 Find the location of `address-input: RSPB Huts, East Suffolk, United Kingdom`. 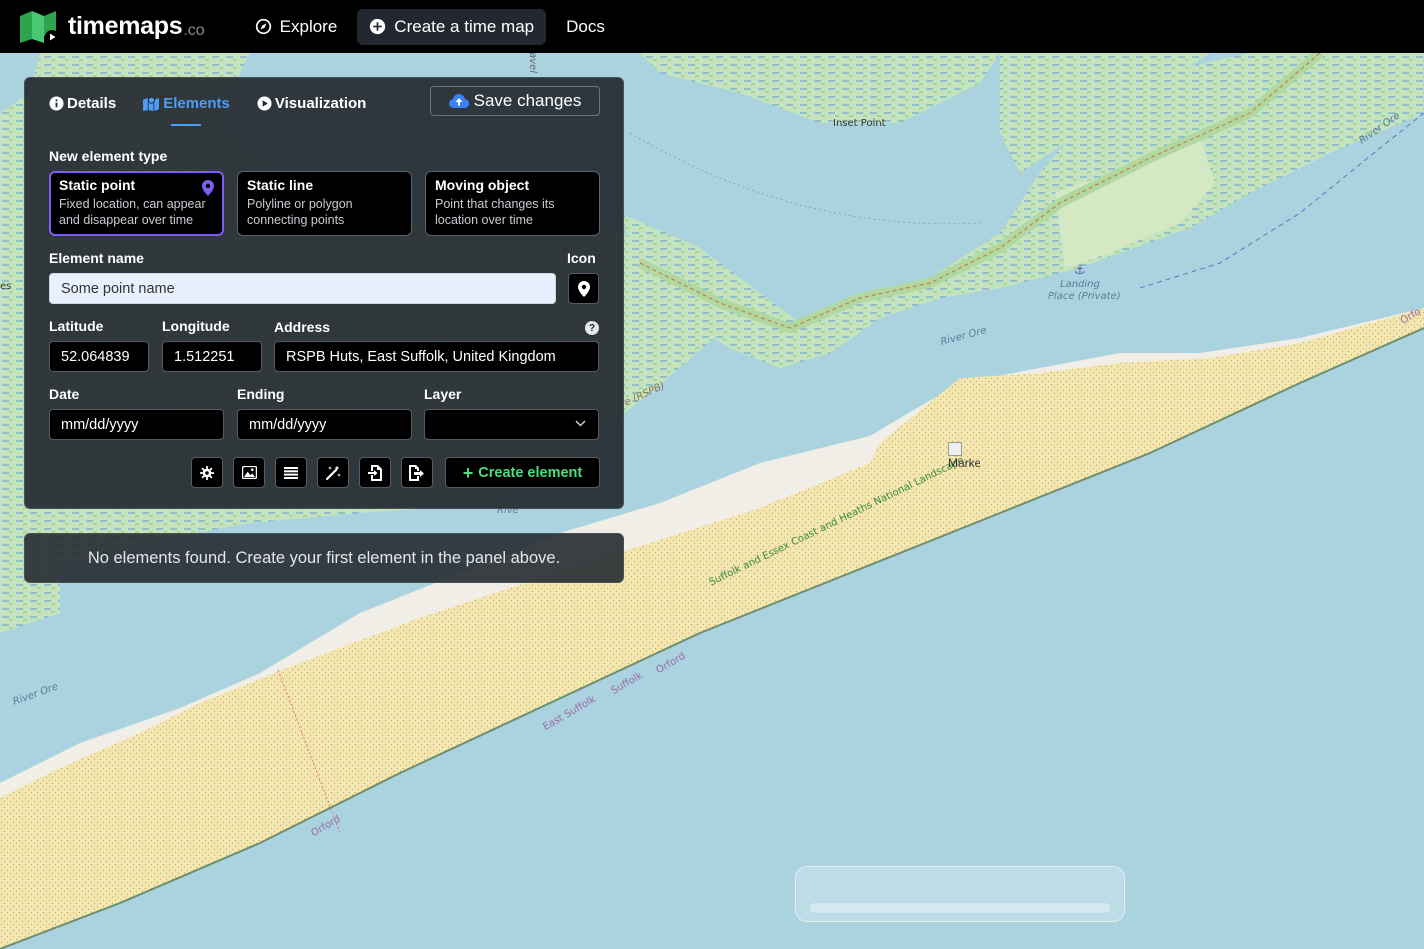

address-input: RSPB Huts, East Suffolk, United Kingdom is located at coordinates (436, 356).